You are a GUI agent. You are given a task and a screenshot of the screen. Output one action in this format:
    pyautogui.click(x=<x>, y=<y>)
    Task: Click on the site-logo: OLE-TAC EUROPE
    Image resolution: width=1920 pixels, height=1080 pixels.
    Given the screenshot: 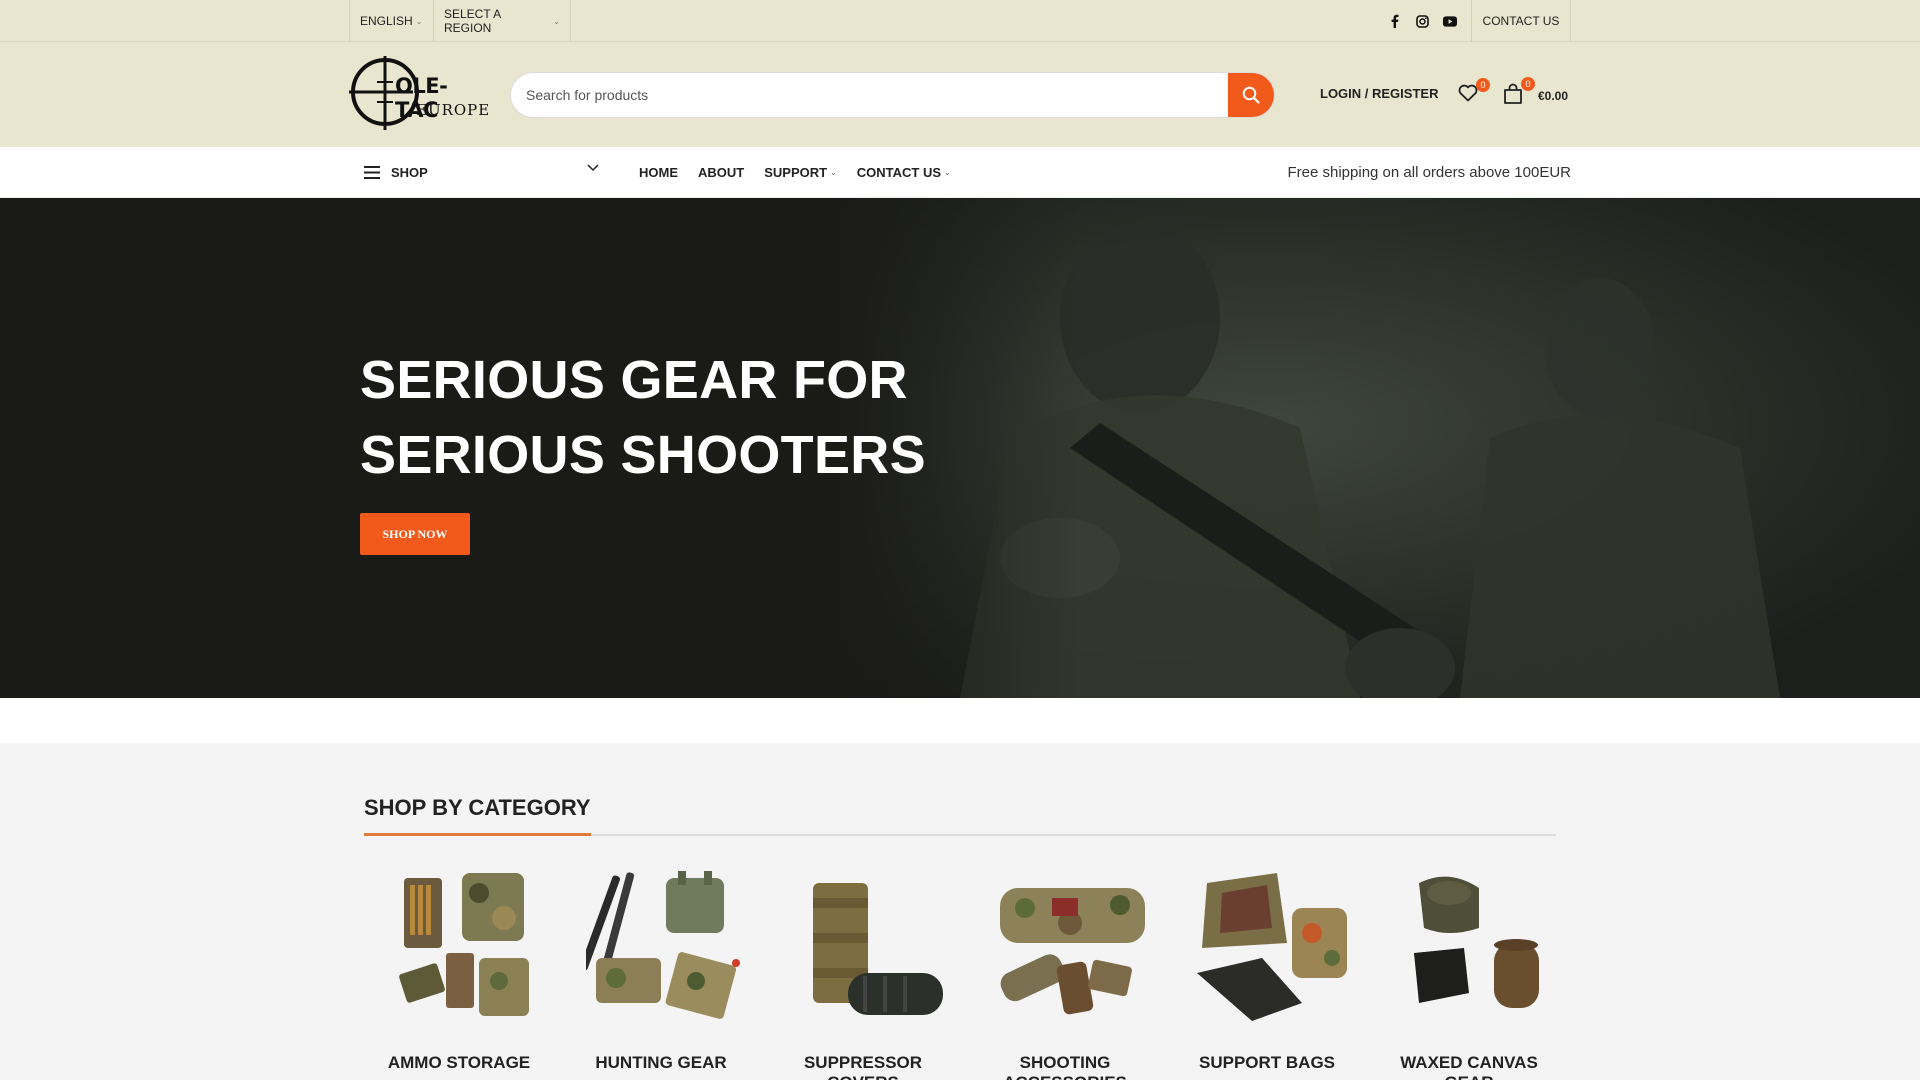 What is the action you would take?
    pyautogui.click(x=419, y=95)
    